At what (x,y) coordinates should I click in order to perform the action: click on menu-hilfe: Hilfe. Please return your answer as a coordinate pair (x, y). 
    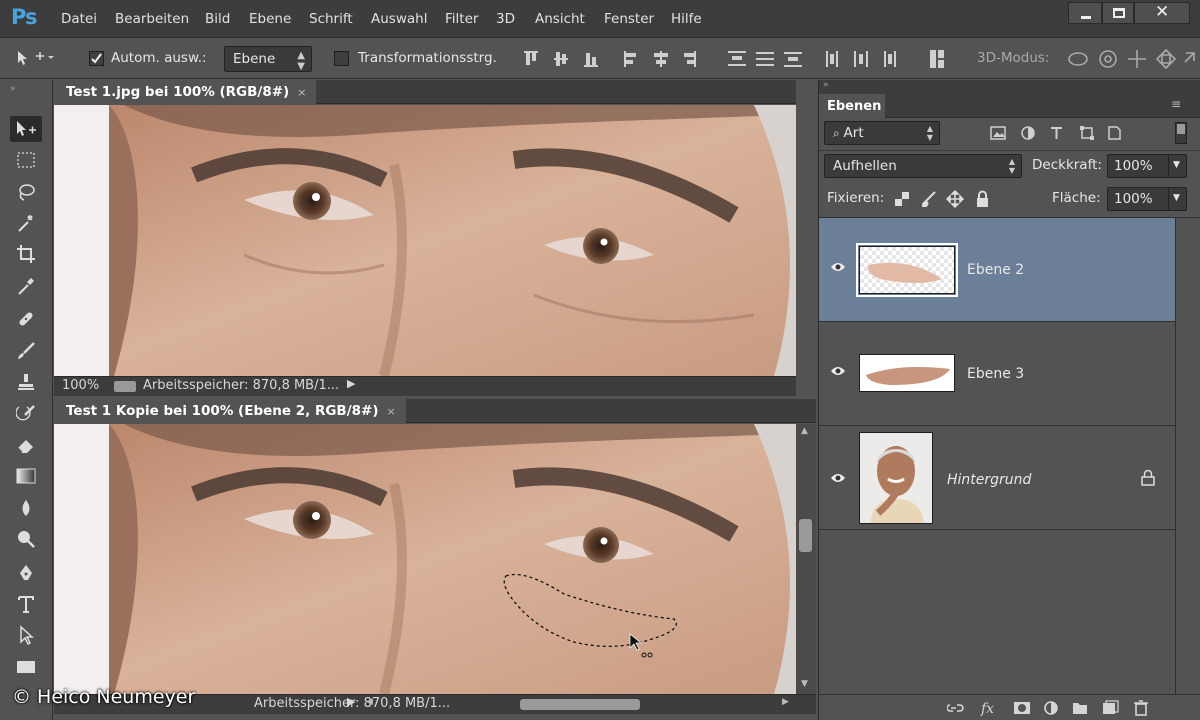
    Looking at the image, I should click on (686, 19).